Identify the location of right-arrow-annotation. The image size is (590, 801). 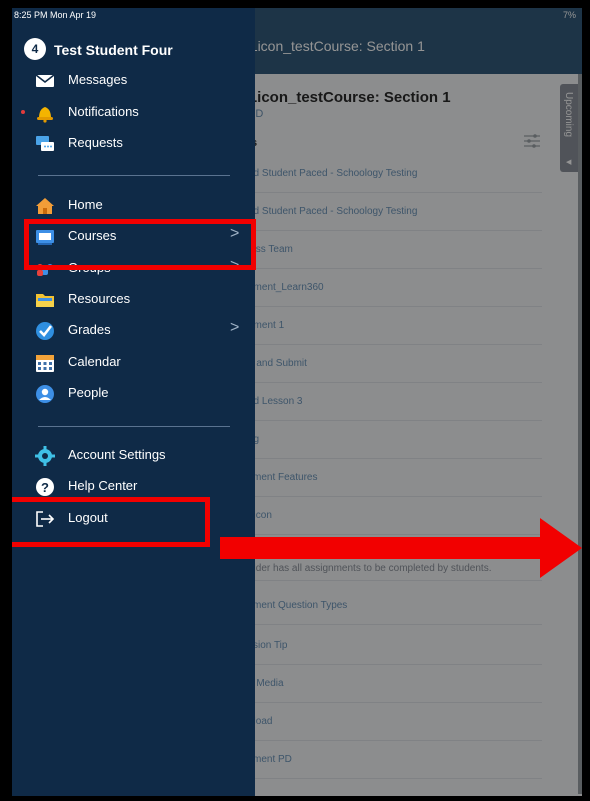
(401, 548).